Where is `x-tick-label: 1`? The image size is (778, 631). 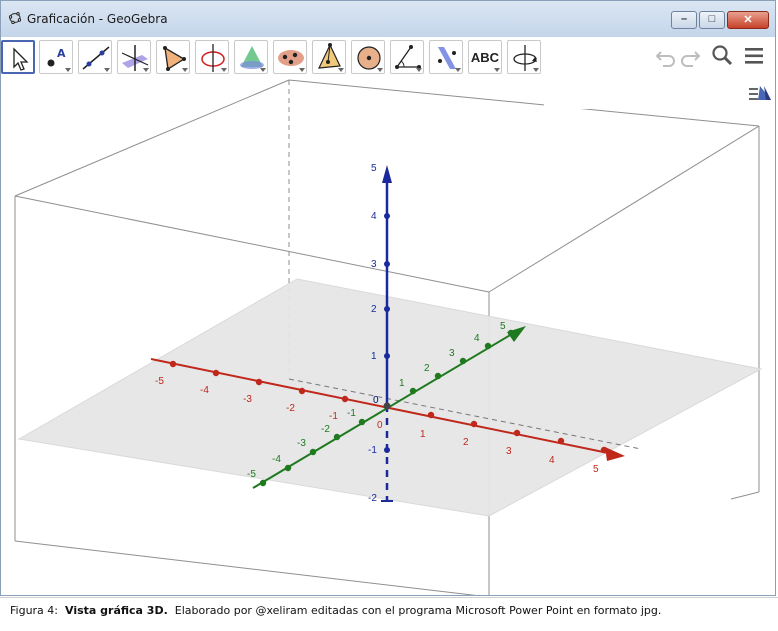
x-tick-label: 1 is located at coordinates (423, 434).